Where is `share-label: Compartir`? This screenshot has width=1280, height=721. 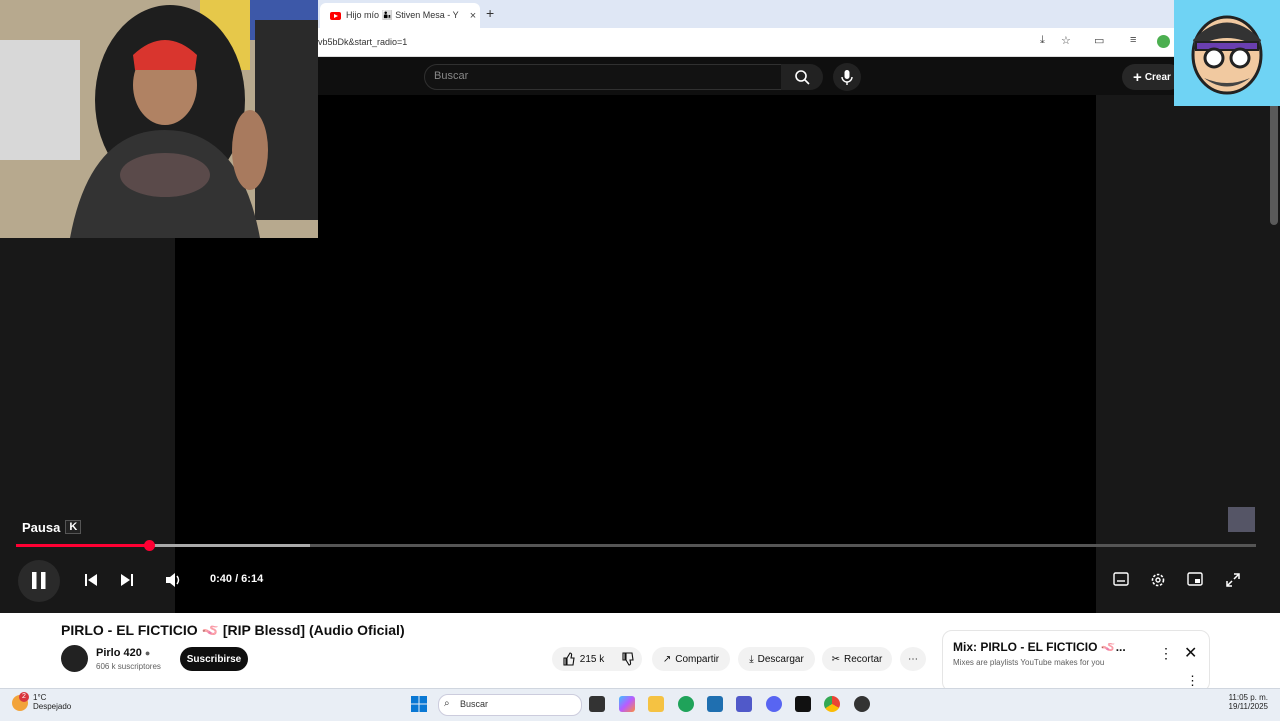 share-label: Compartir is located at coordinates (697, 659).